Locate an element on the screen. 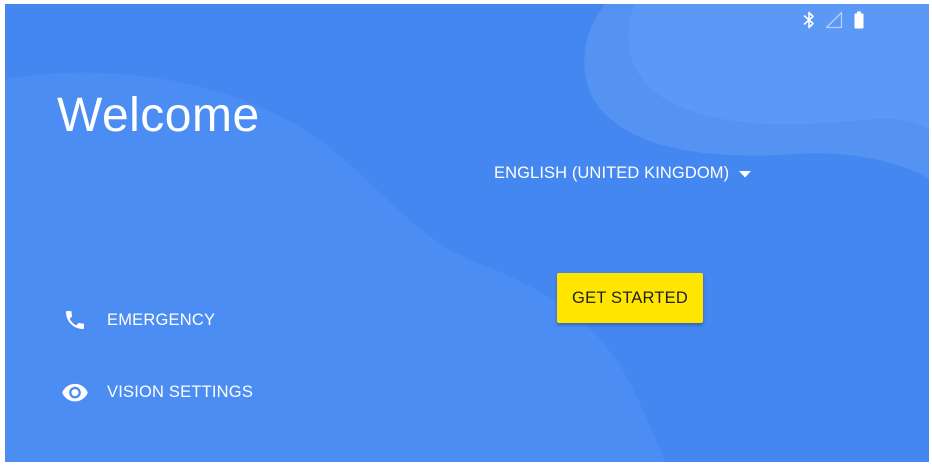 The height and width of the screenshot is (466, 932). emergency-button: EMERGENCY is located at coordinates (138, 320).